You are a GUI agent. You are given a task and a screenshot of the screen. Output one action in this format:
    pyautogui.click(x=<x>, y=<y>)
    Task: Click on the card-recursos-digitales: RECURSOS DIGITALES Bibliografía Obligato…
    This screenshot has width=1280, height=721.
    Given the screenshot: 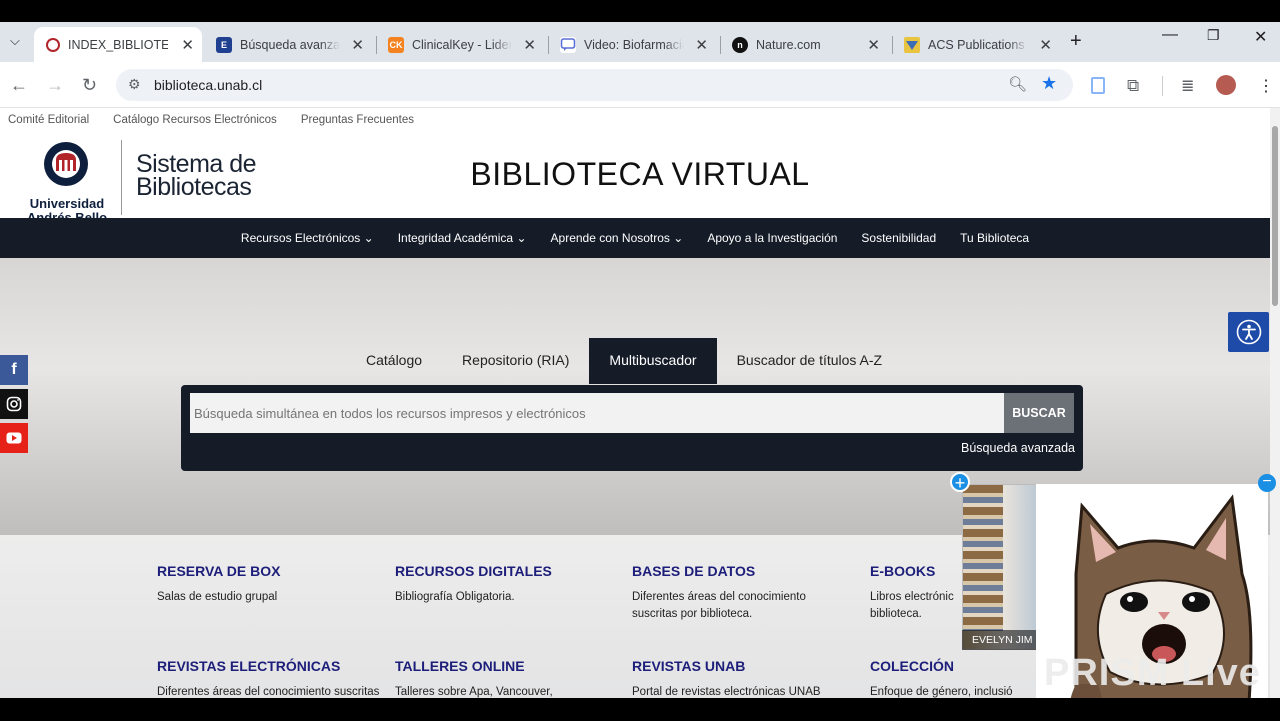 What is the action you would take?
    pyautogui.click(x=510, y=584)
    